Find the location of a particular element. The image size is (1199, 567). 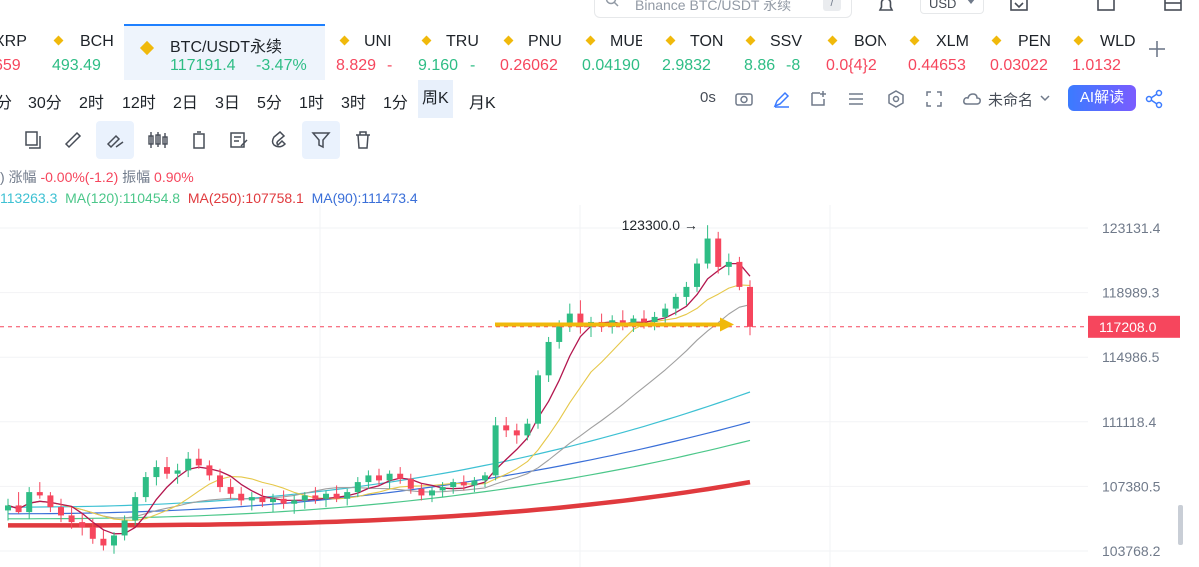

delete-tool-button is located at coordinates (363, 140).